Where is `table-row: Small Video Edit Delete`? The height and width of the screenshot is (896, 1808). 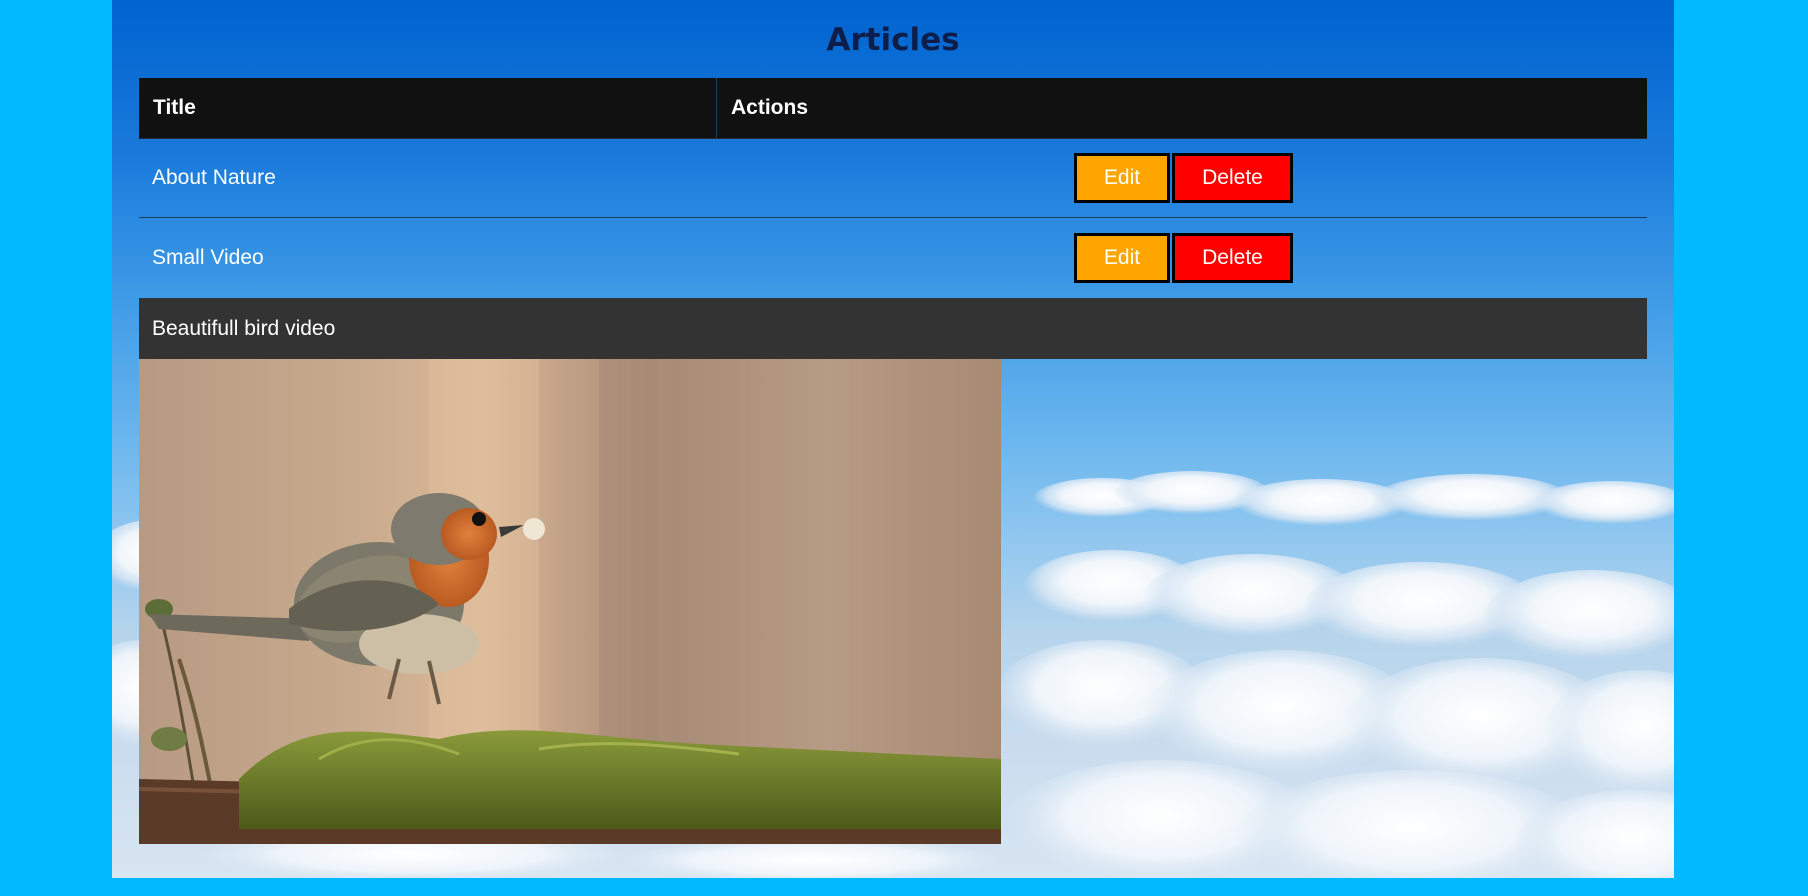
table-row: Small Video Edit Delete is located at coordinates (893, 258).